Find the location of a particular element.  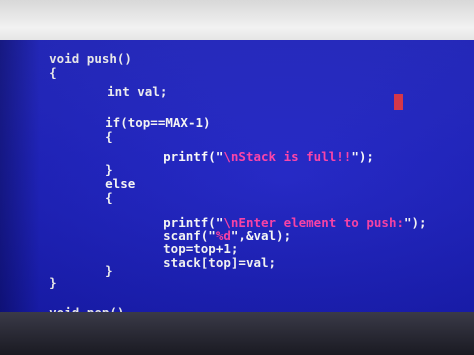

code-token: val; is located at coordinates (152, 91).